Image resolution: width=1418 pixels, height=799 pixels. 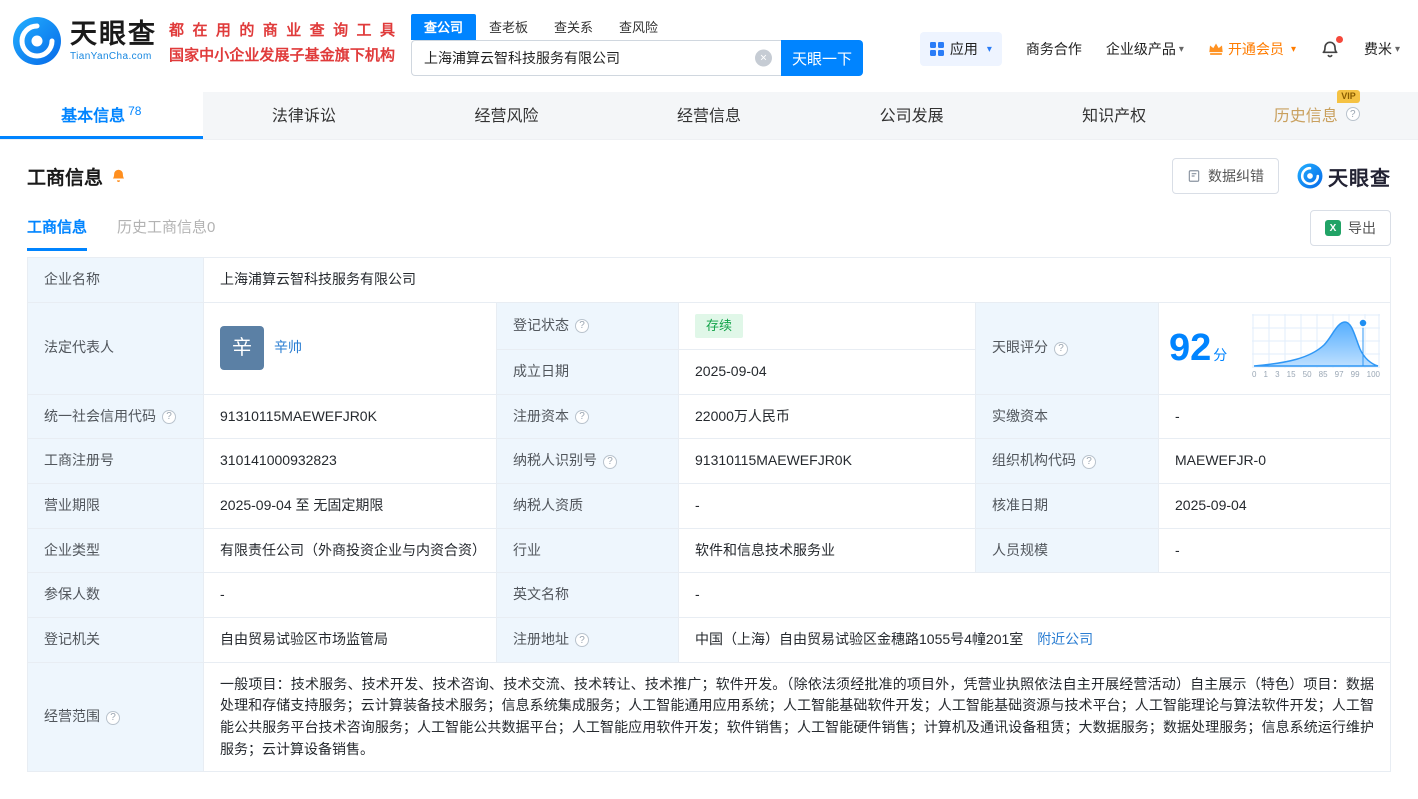 I want to click on nav-enterprise: 企业级产品 ▾, so click(x=1145, y=49).